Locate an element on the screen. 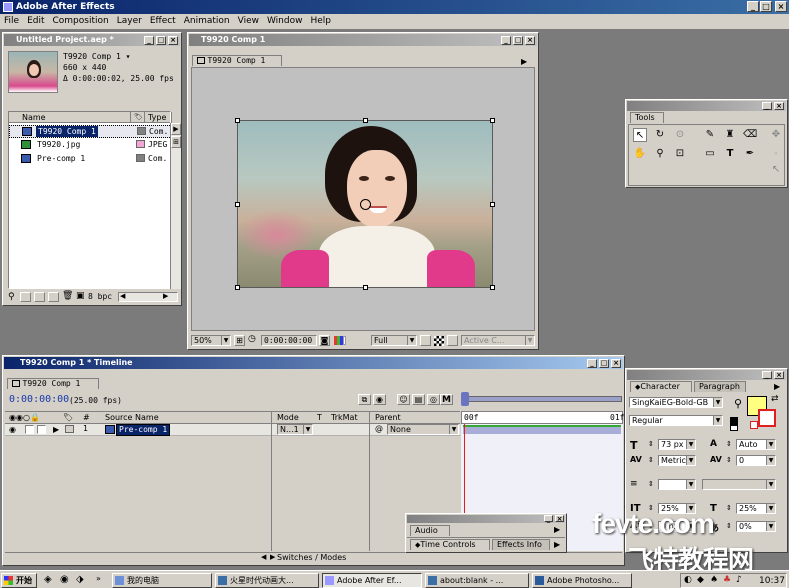 Image resolution: width=789 pixels, height=588 pixels. comp-timecode: 0:00:00:00 is located at coordinates (289, 340).